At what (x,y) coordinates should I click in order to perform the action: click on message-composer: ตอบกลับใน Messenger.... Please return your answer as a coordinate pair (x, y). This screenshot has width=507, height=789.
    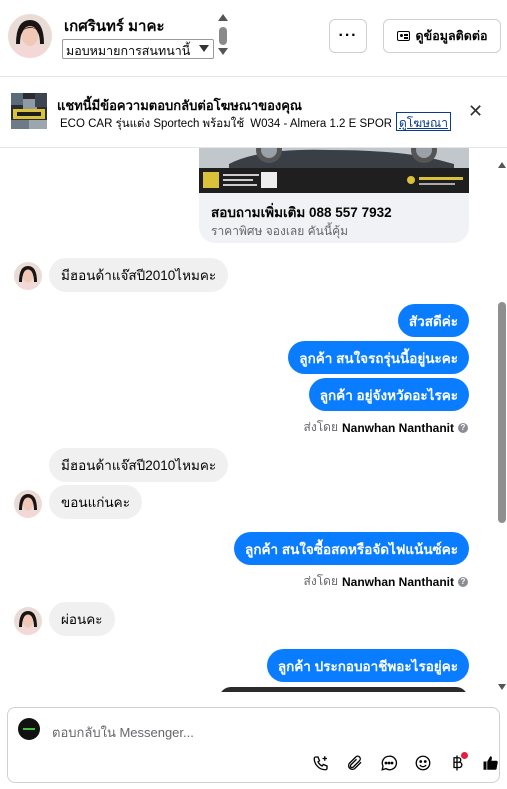
    Looking at the image, I should click on (253, 745).